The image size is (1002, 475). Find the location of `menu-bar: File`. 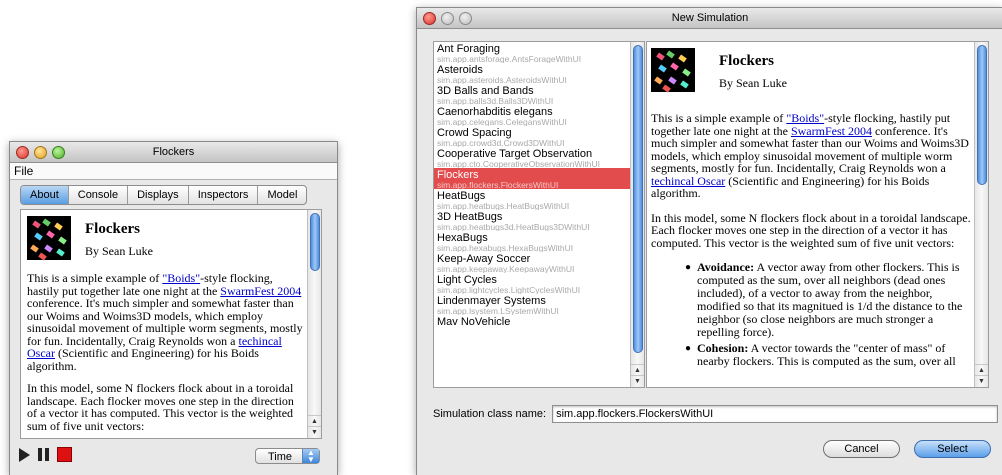

menu-bar: File is located at coordinates (173, 171).